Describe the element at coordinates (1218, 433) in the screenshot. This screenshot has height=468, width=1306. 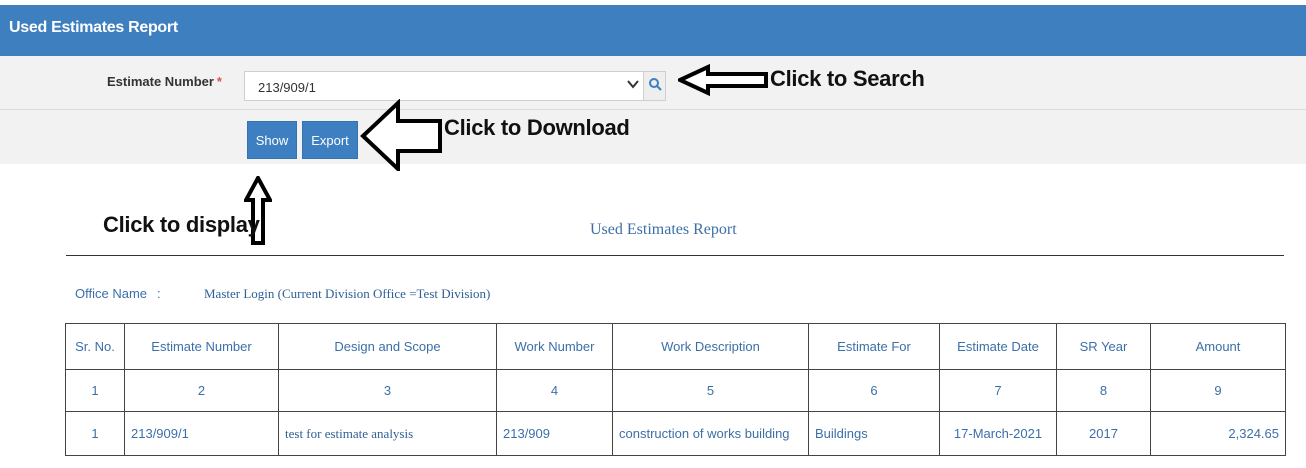
I see `amount-cell: 2,324.65` at that location.